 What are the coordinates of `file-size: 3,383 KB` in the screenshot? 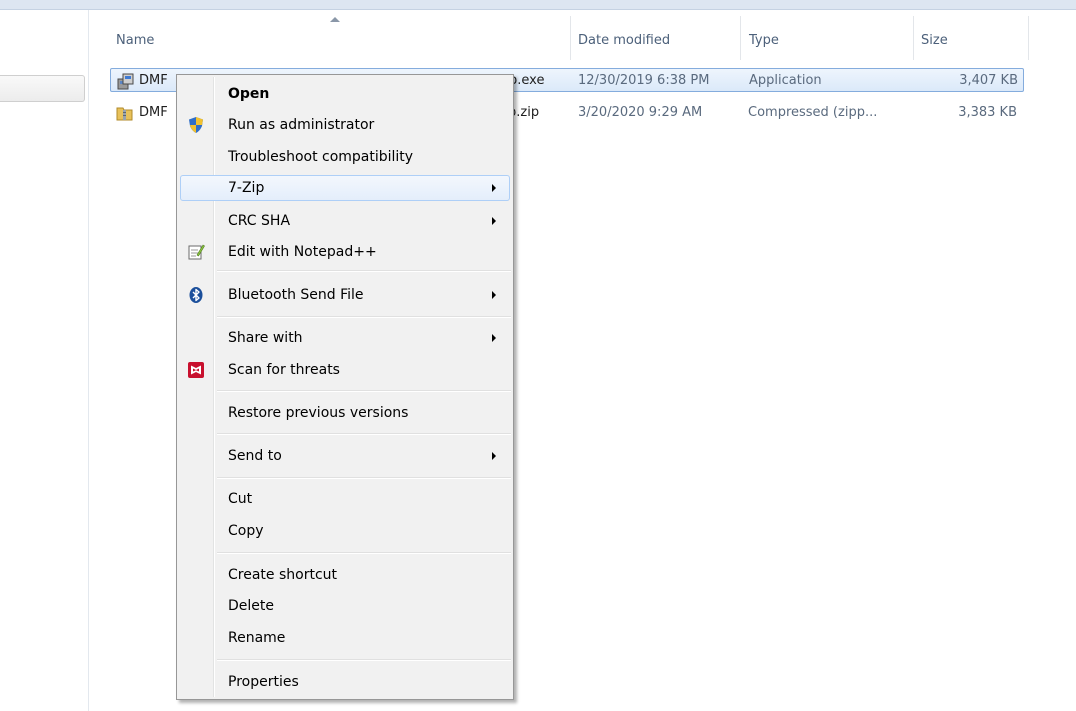 It's located at (987, 112).